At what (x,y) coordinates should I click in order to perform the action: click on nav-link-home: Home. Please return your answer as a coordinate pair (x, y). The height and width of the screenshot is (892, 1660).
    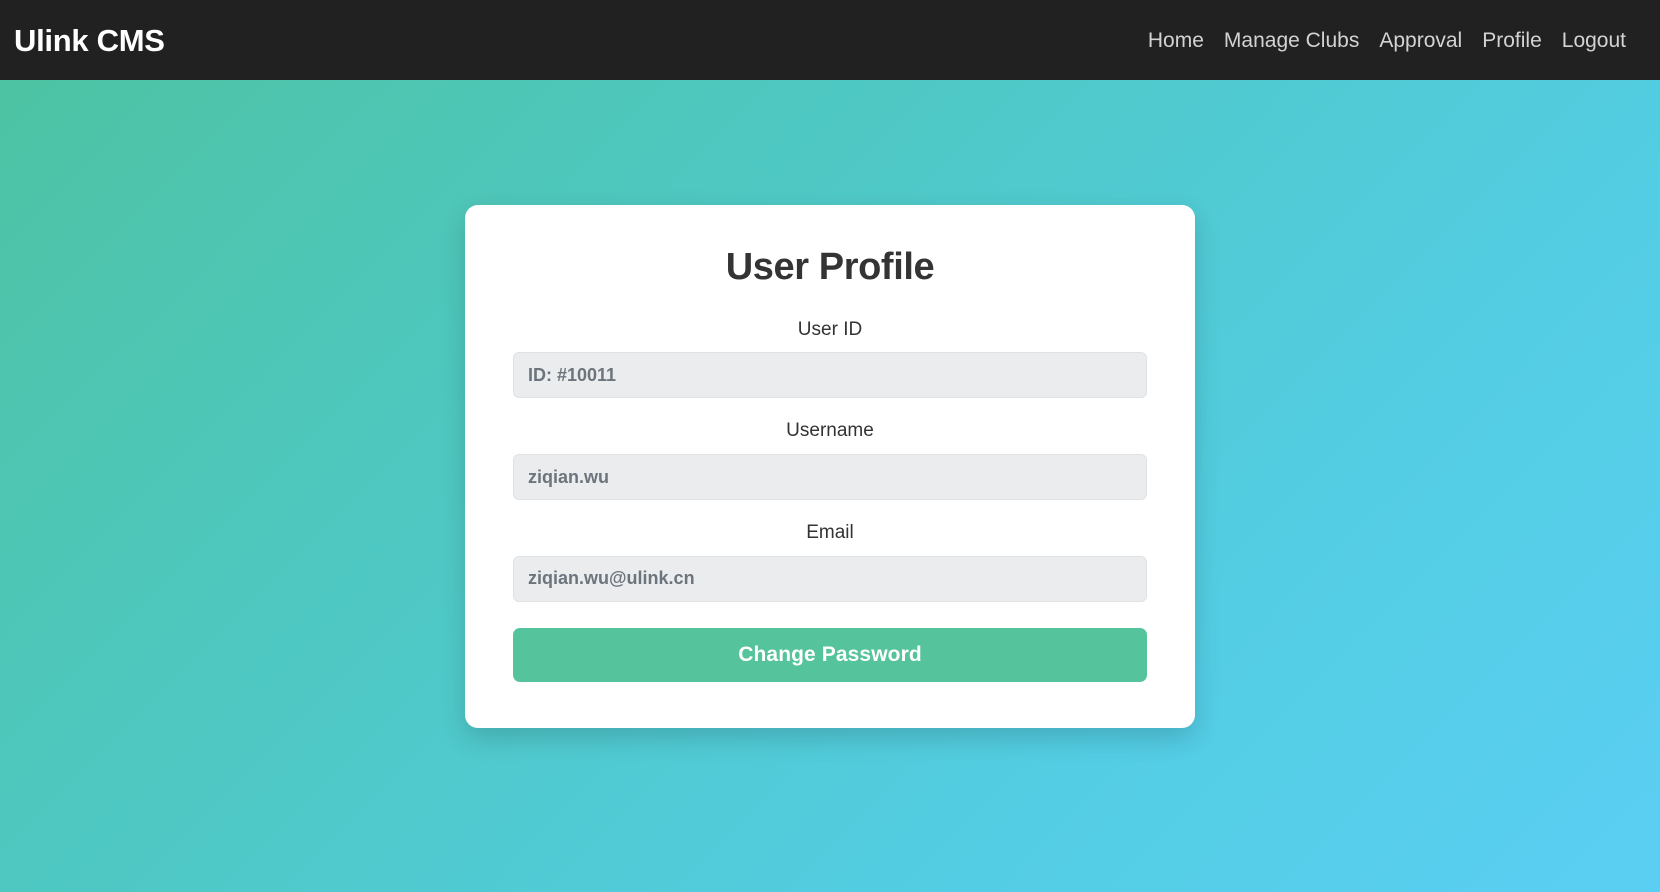
    Looking at the image, I should click on (1176, 40).